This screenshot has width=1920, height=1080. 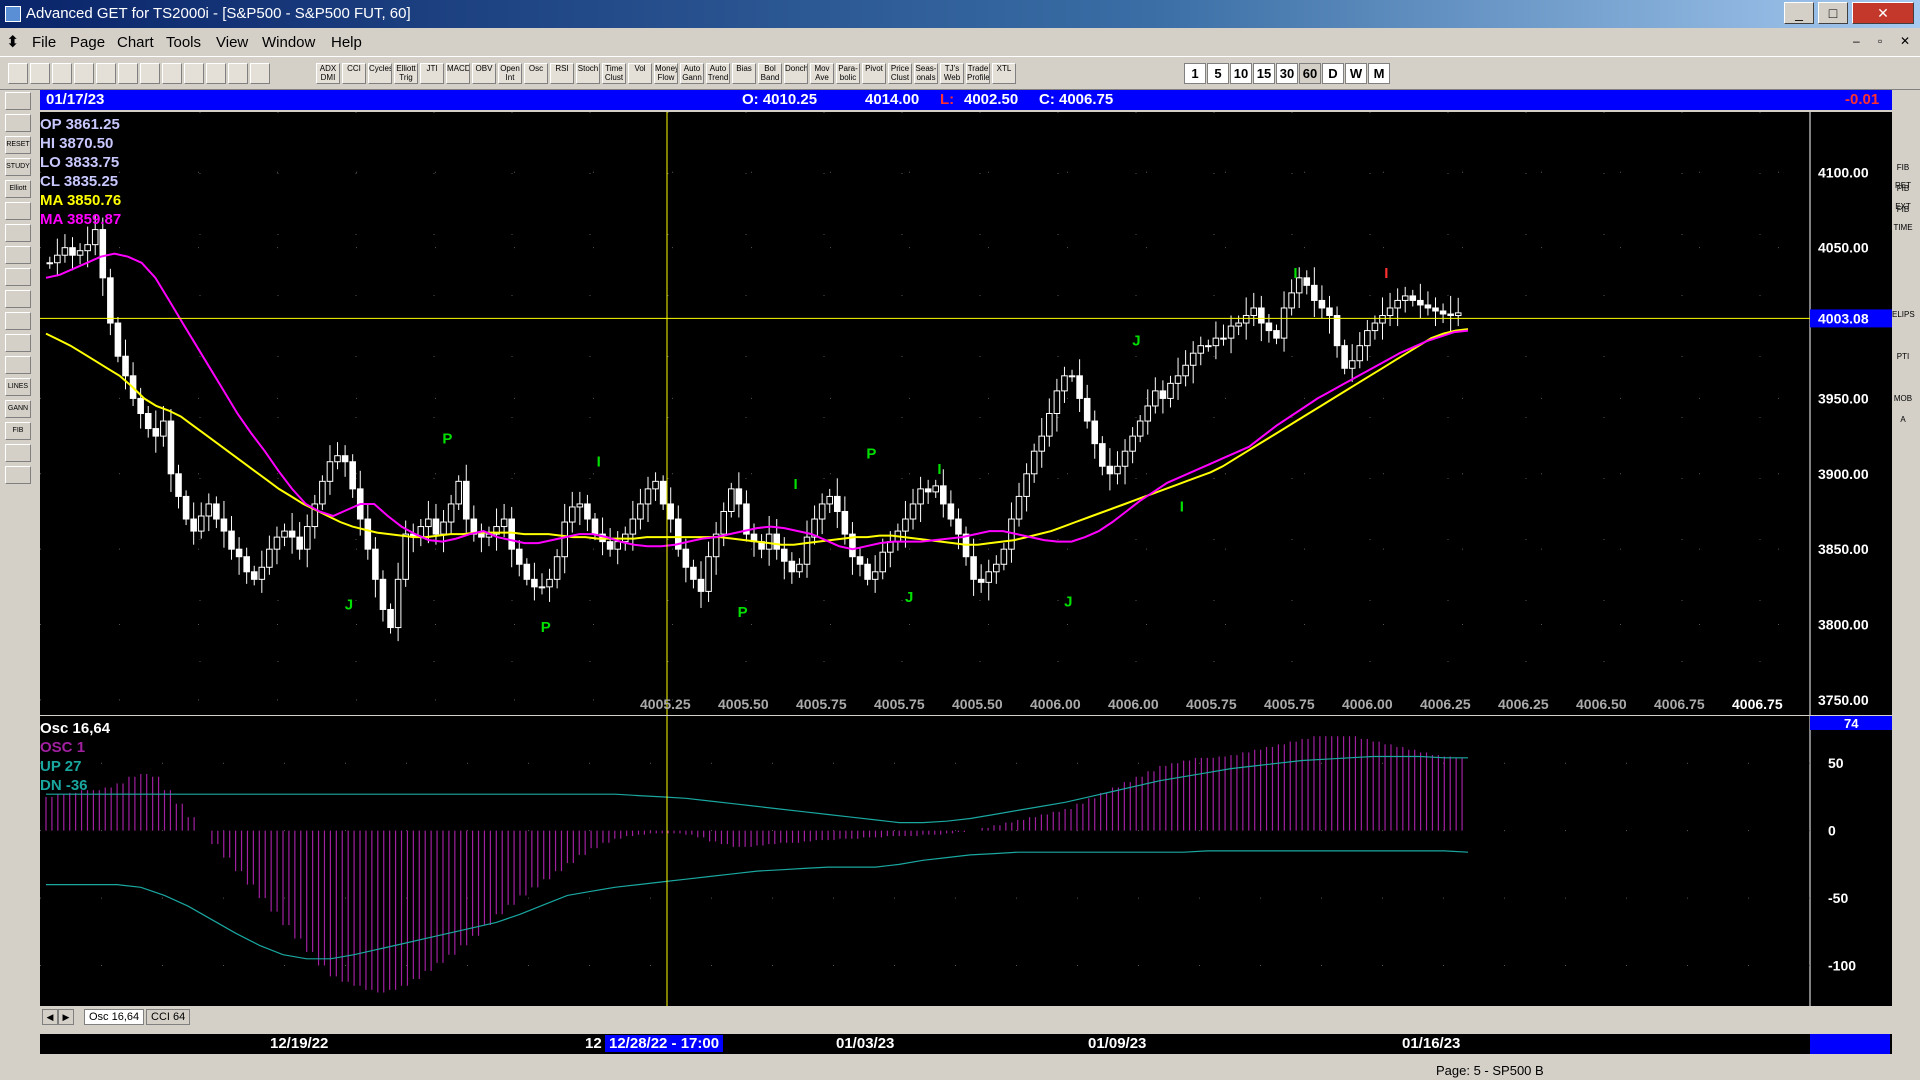 What do you see at coordinates (380, 73) in the screenshot?
I see `indicator-button-2: Cycles` at bounding box center [380, 73].